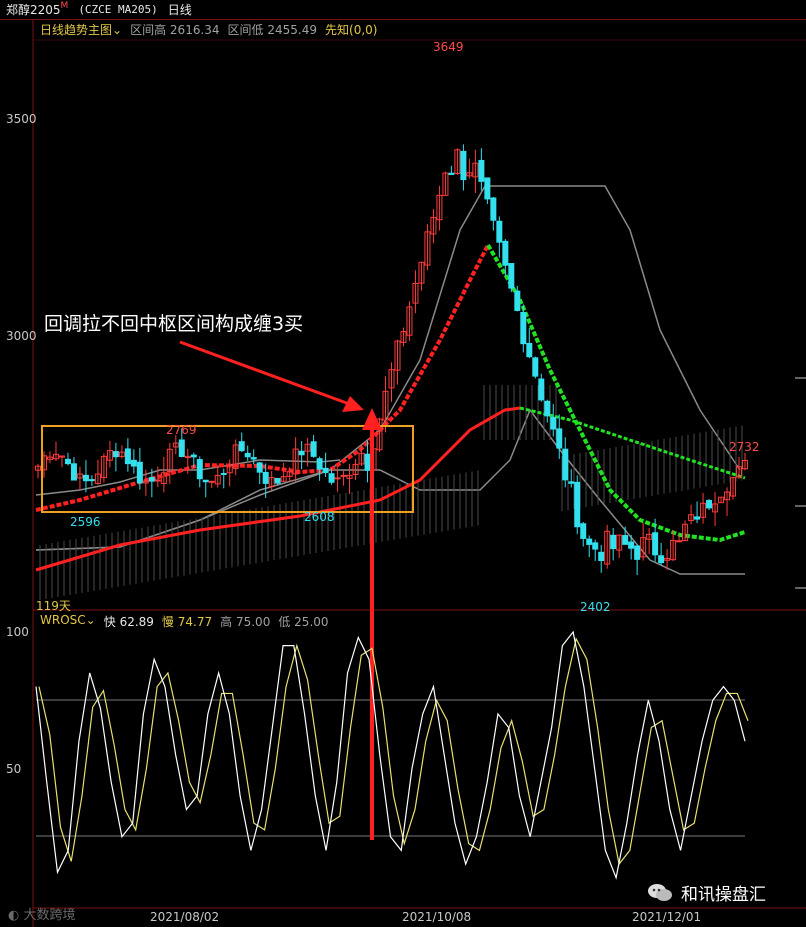  I want to click on low-value: 低 25.00, so click(303, 622).